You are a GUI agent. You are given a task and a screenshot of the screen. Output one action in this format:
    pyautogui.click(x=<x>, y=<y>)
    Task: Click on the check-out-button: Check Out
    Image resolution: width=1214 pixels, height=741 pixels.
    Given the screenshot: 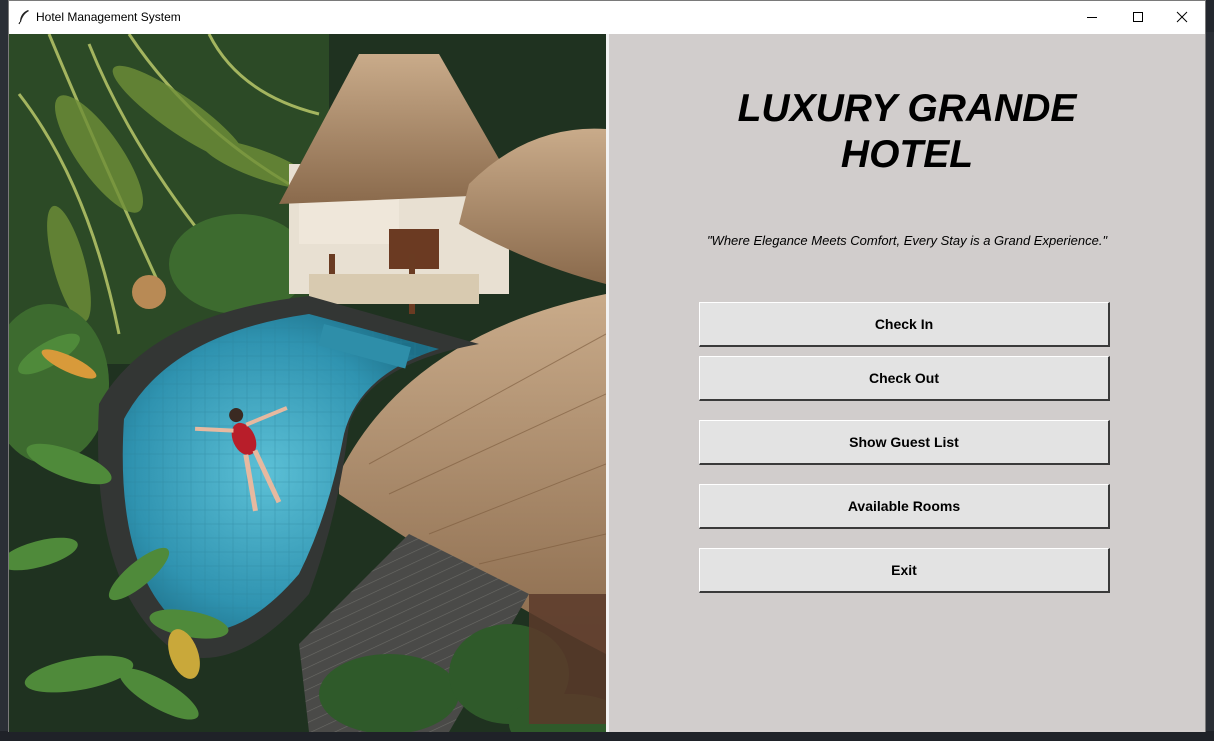 What is the action you would take?
    pyautogui.click(x=904, y=378)
    